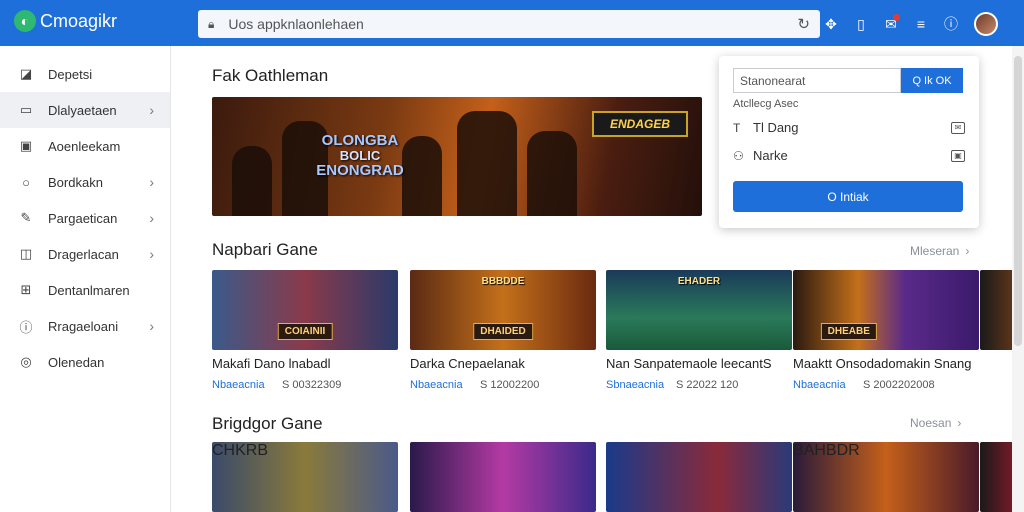 This screenshot has height=512, width=1024. Describe the element at coordinates (707, 385) in the screenshot. I see `game-stat: S 22022 120` at that location.